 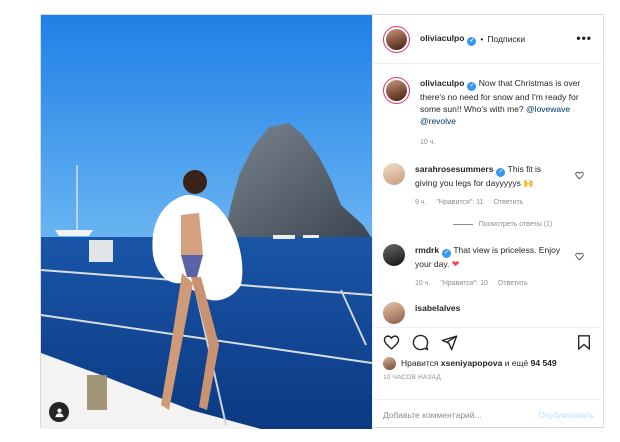 What do you see at coordinates (464, 284) in the screenshot?
I see `comment-likes: "Нравится": 10` at bounding box center [464, 284].